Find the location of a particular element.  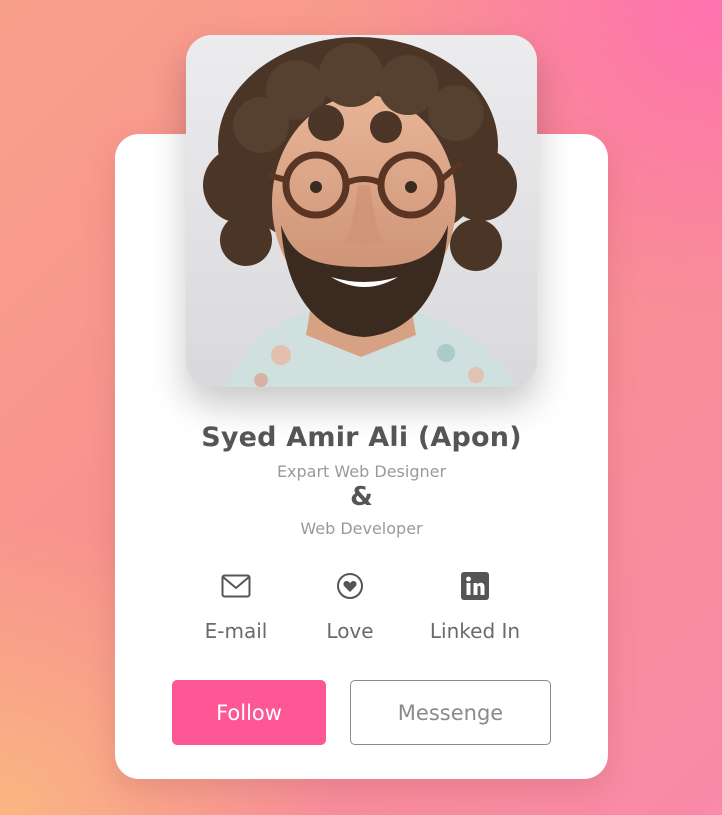

social-love-label: Love is located at coordinates (350, 631).